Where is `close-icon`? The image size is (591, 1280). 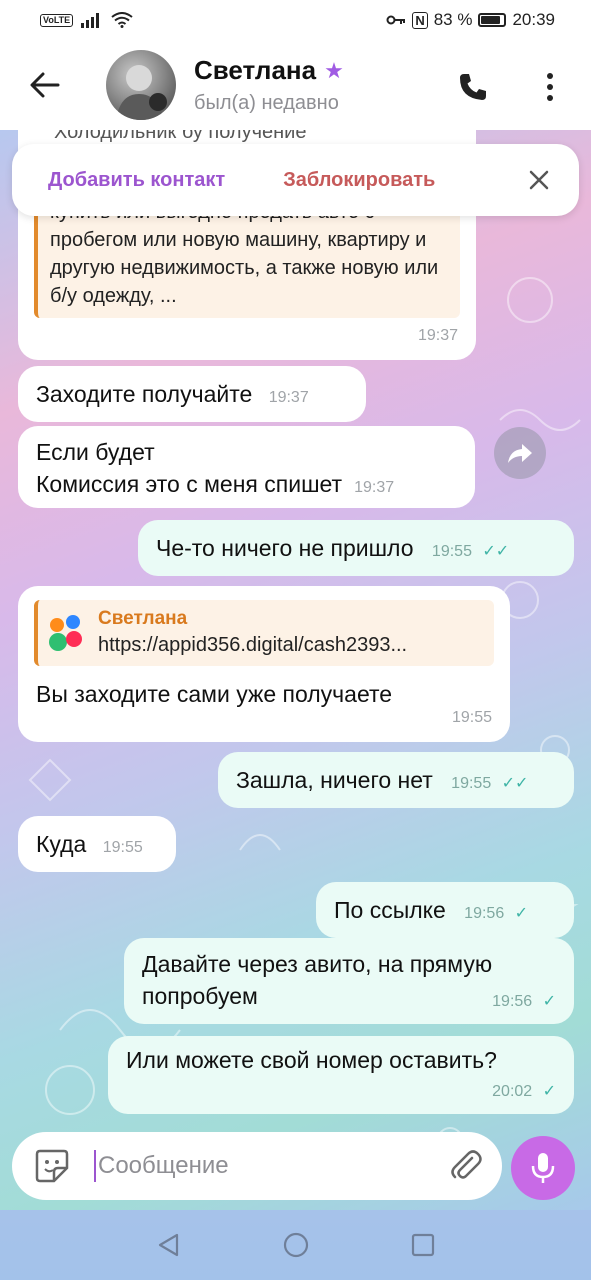
close-icon is located at coordinates (539, 180).